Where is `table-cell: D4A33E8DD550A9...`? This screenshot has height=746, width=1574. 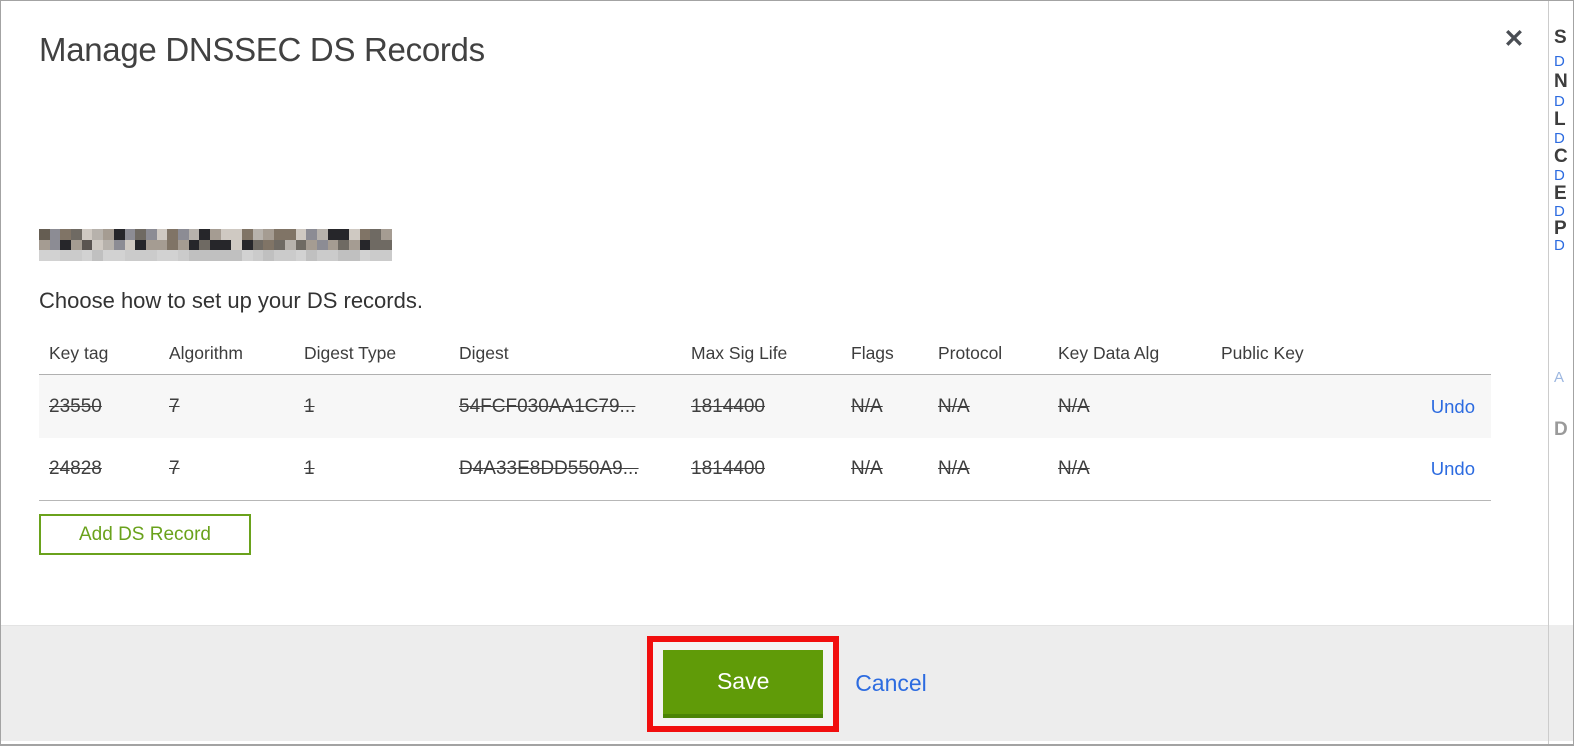
table-cell: D4A33E8DD550A9... is located at coordinates (549, 468).